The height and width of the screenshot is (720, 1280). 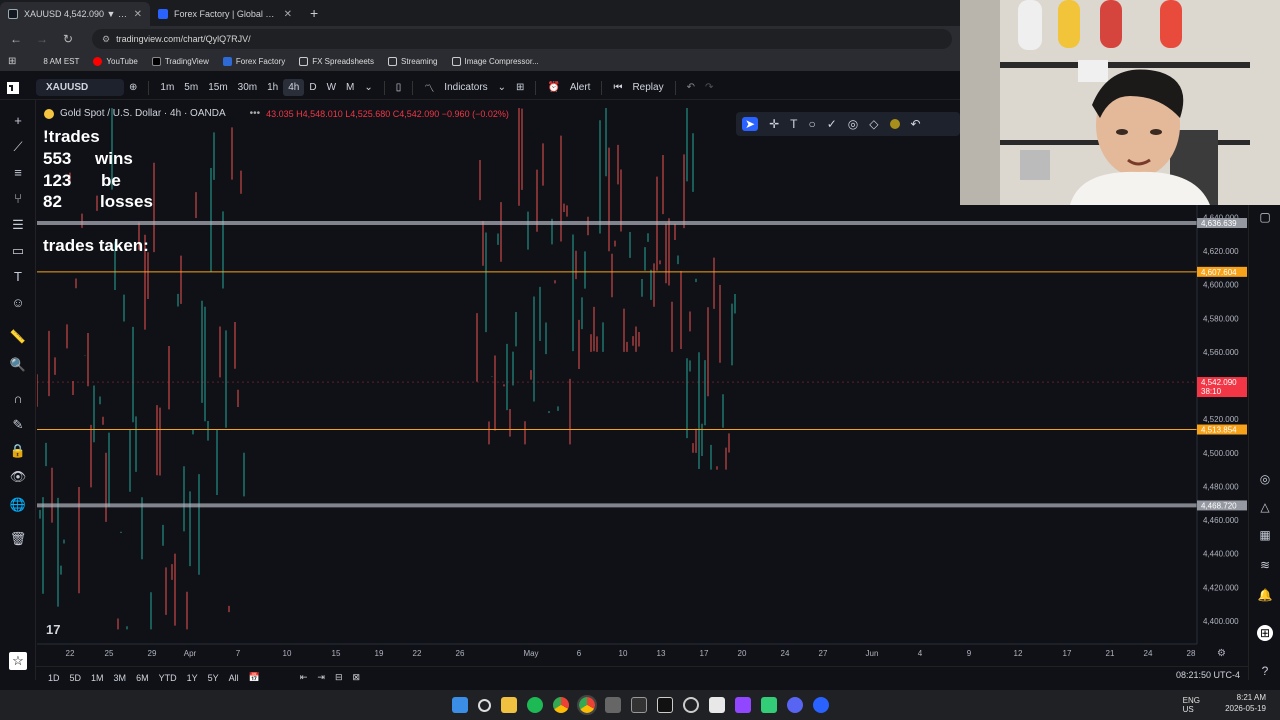 I want to click on indicators-button: Indicators, so click(x=465, y=87).